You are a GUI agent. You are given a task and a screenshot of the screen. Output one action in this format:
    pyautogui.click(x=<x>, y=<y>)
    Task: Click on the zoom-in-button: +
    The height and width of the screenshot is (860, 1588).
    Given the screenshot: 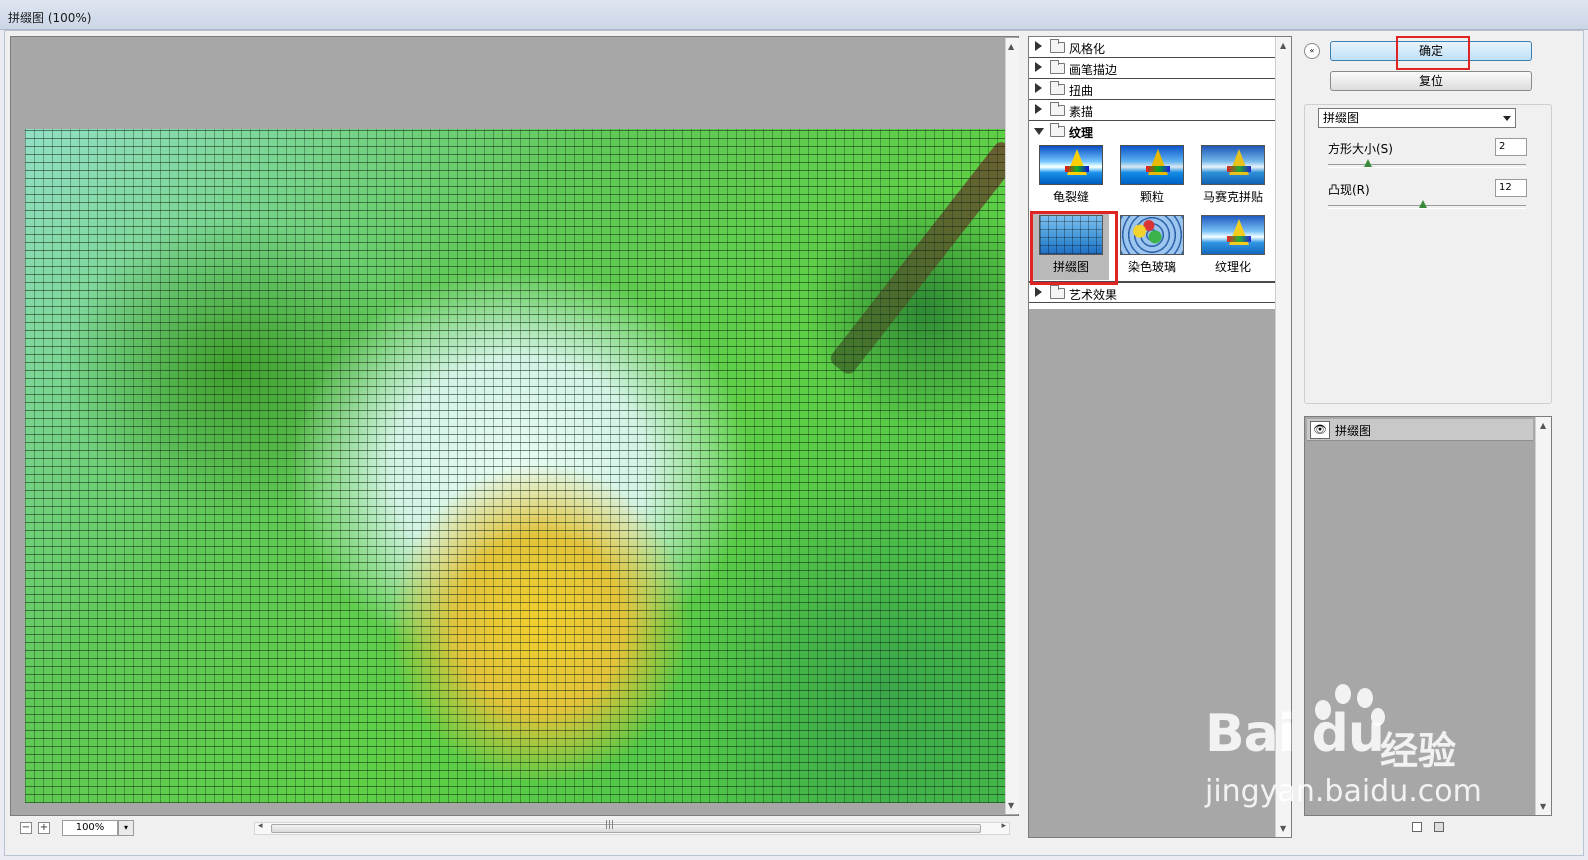 What is the action you would take?
    pyautogui.click(x=44, y=828)
    